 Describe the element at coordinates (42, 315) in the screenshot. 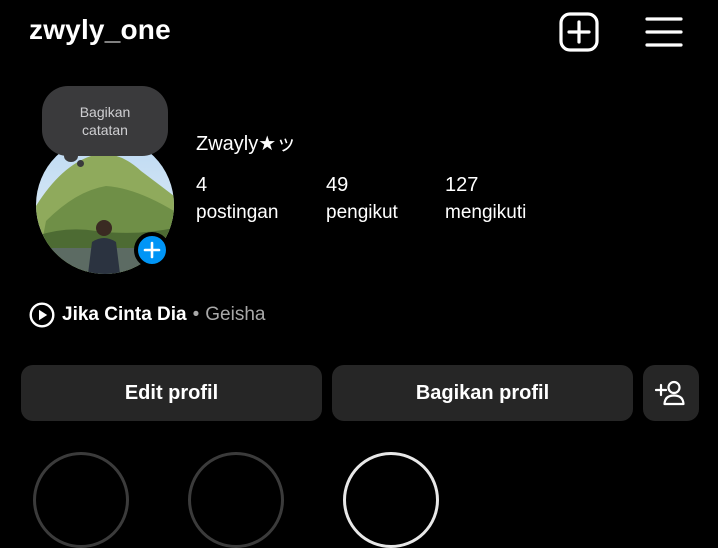

I see `play-circle-icon` at that location.